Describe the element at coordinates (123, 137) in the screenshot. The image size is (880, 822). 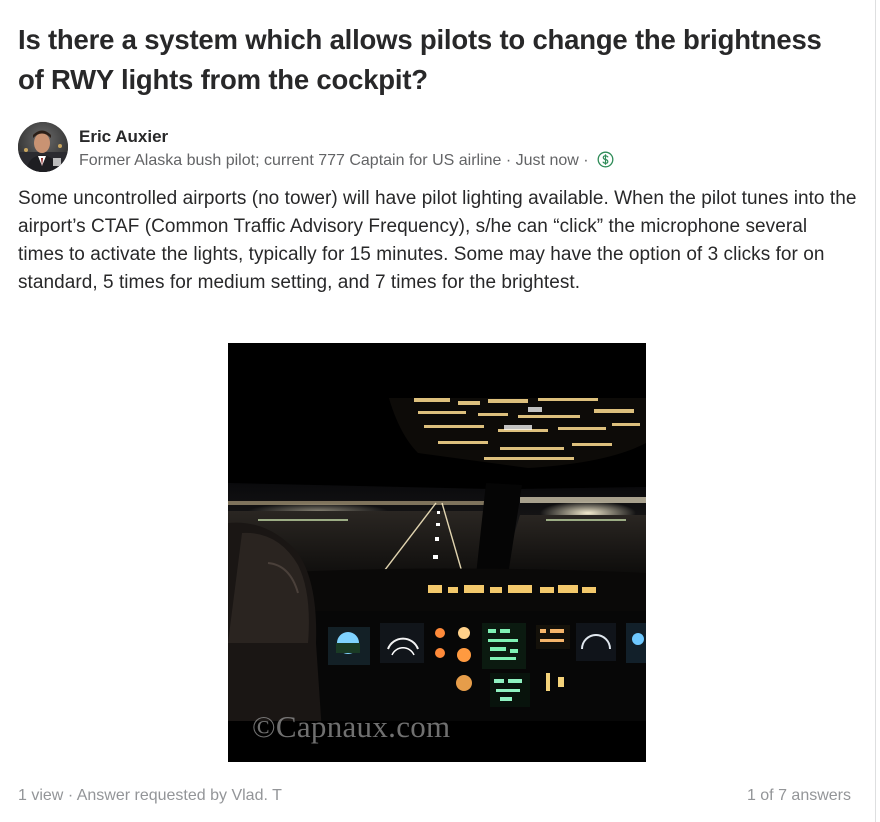
I see `author-name: Eric Auxier` at that location.